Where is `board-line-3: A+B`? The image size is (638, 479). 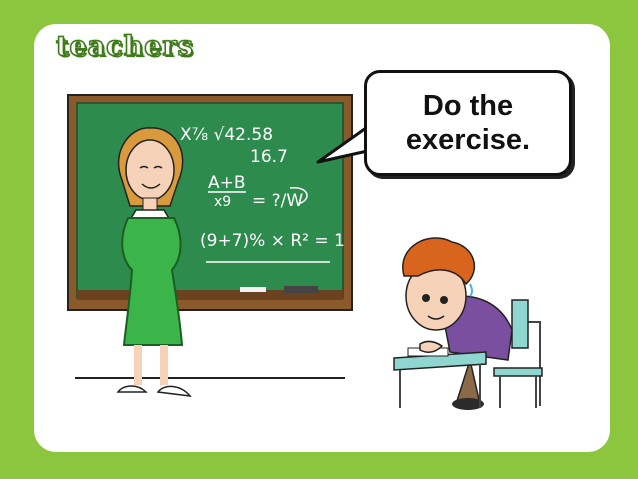 board-line-3: A+B is located at coordinates (227, 183).